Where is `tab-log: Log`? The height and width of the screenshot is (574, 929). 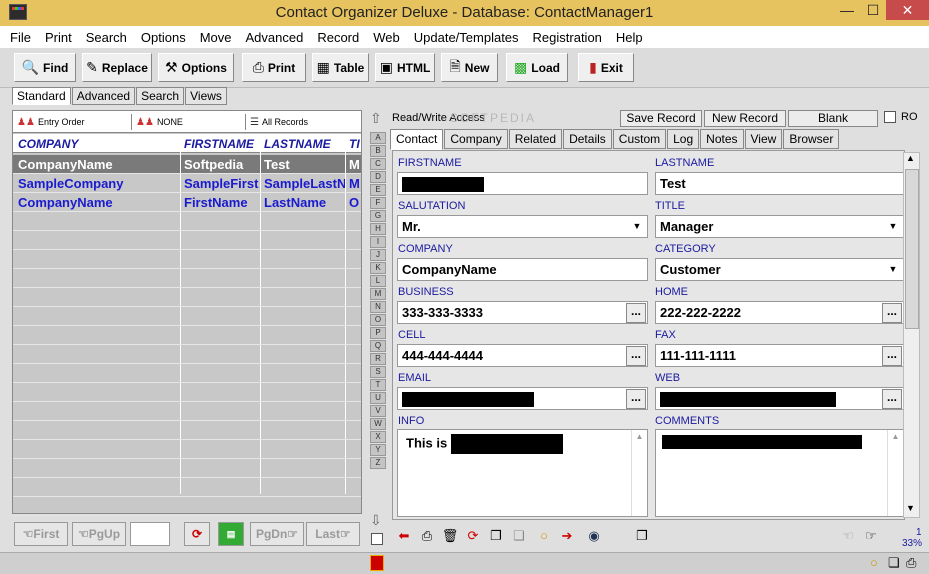 tab-log: Log is located at coordinates (683, 139).